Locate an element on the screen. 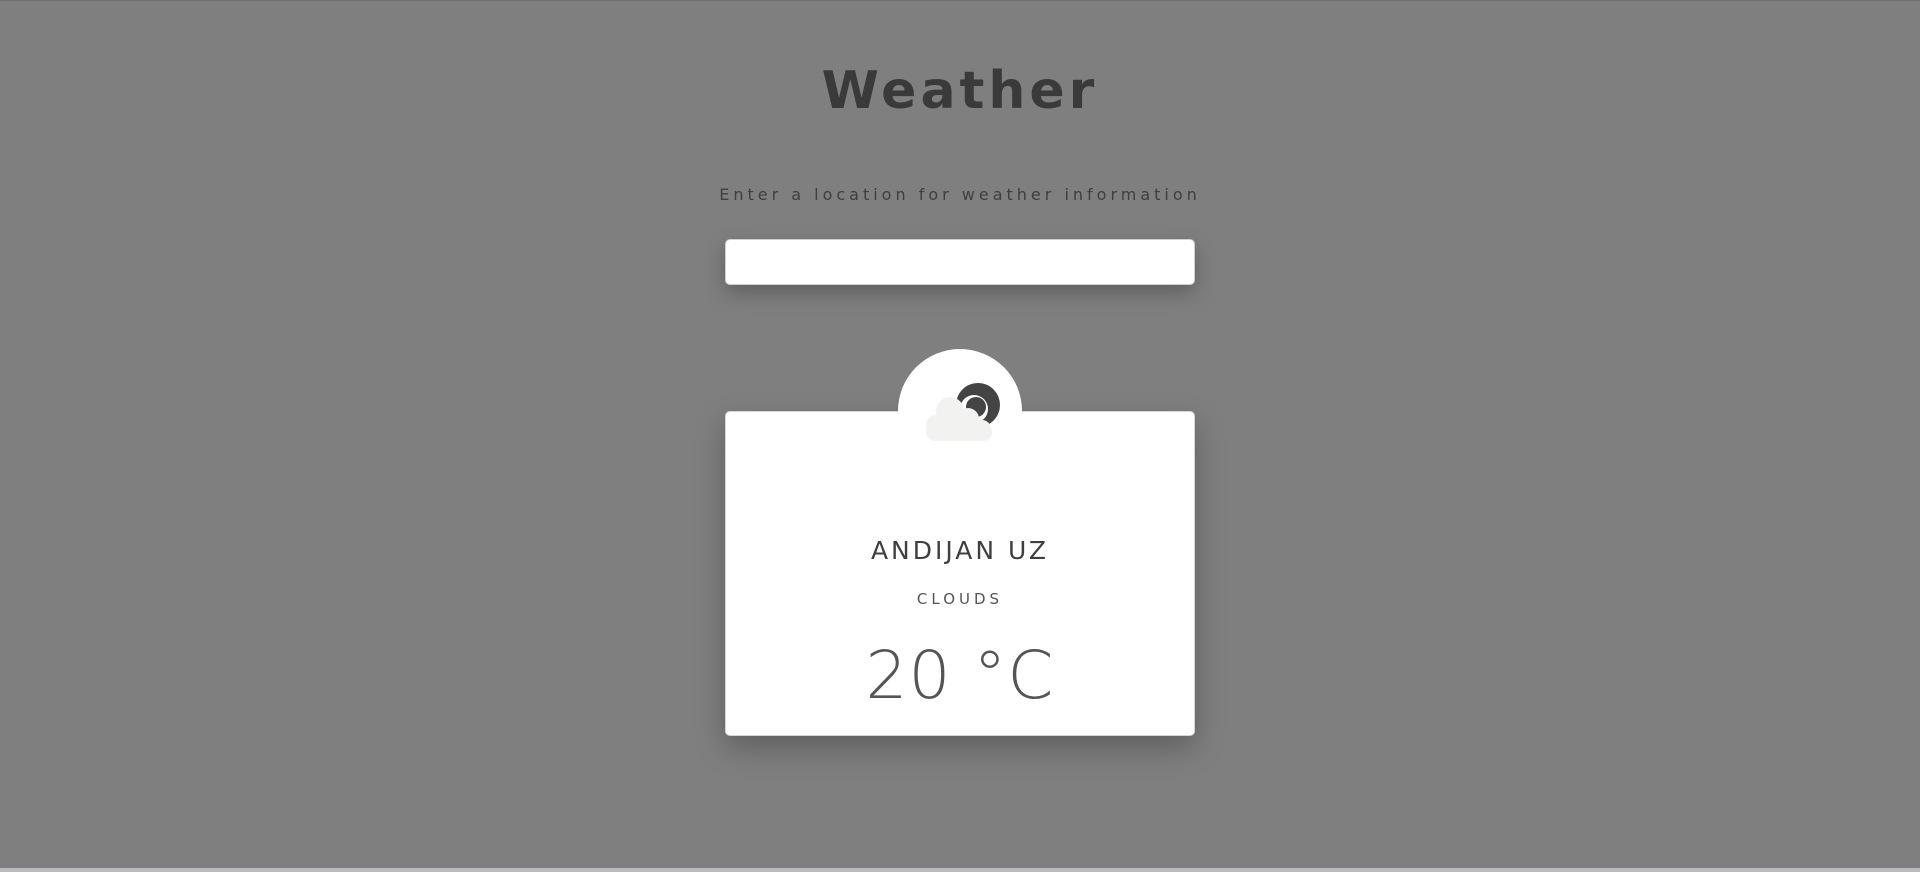  location-search-input is located at coordinates (960, 262).